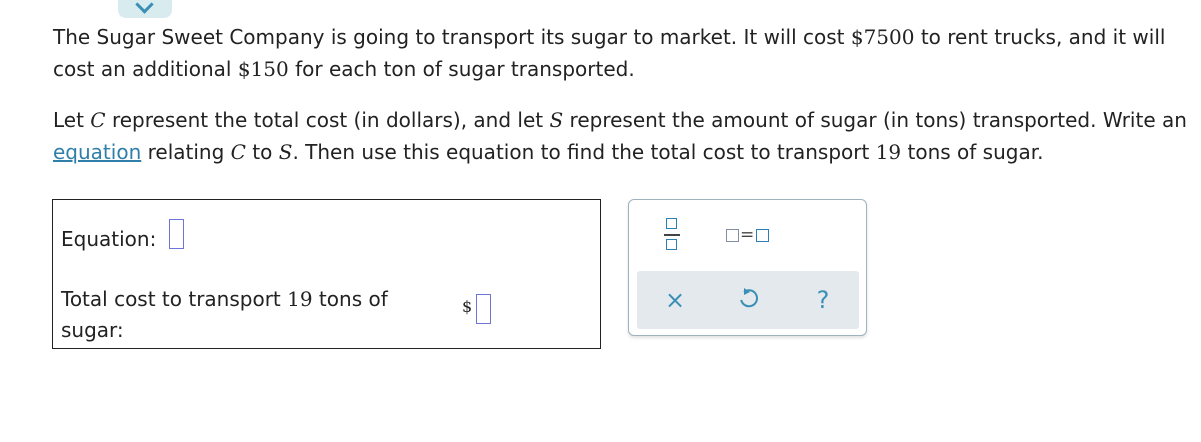 Image resolution: width=1201 pixels, height=442 pixels. I want to click on clear-icon: ×, so click(675, 300).